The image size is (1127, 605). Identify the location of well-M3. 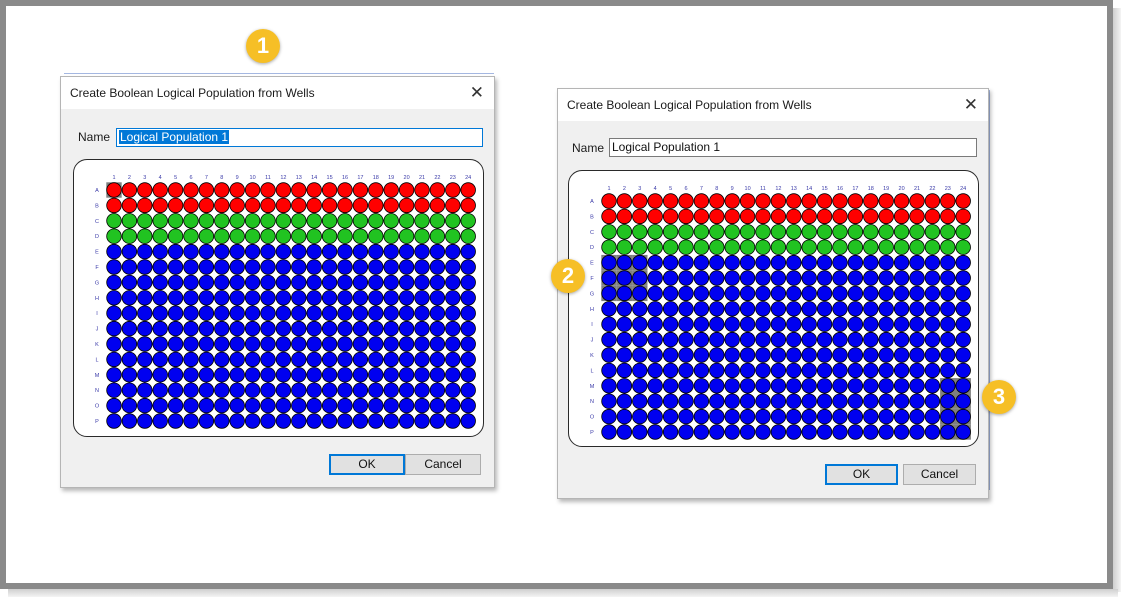
(640, 386).